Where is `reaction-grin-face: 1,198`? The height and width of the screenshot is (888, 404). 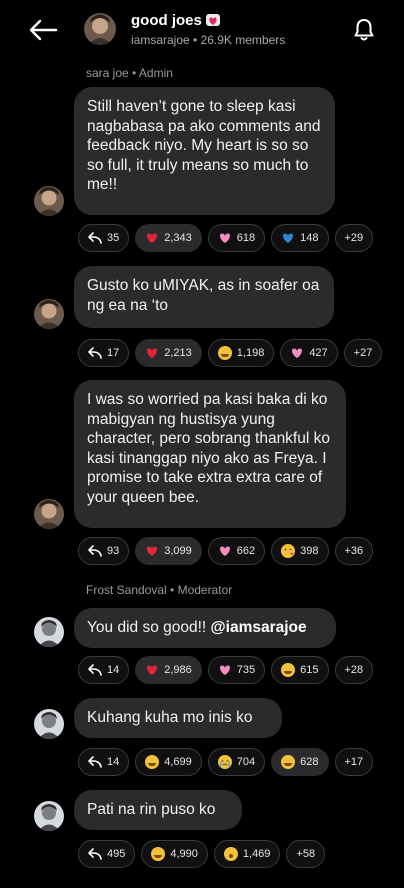
reaction-grin-face: 1,198 is located at coordinates (241, 353).